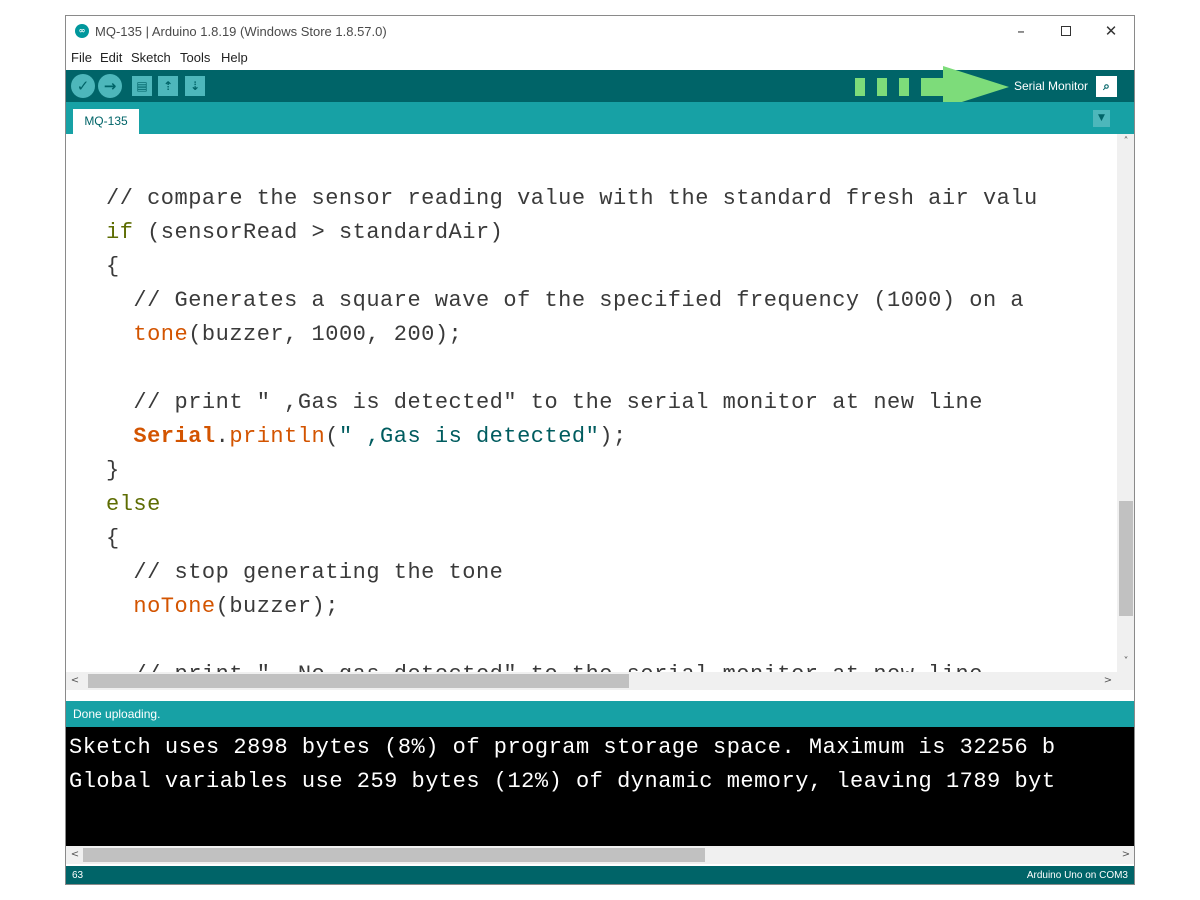 The height and width of the screenshot is (900, 1200). What do you see at coordinates (1021, 31) in the screenshot?
I see `minimize-button: –` at bounding box center [1021, 31].